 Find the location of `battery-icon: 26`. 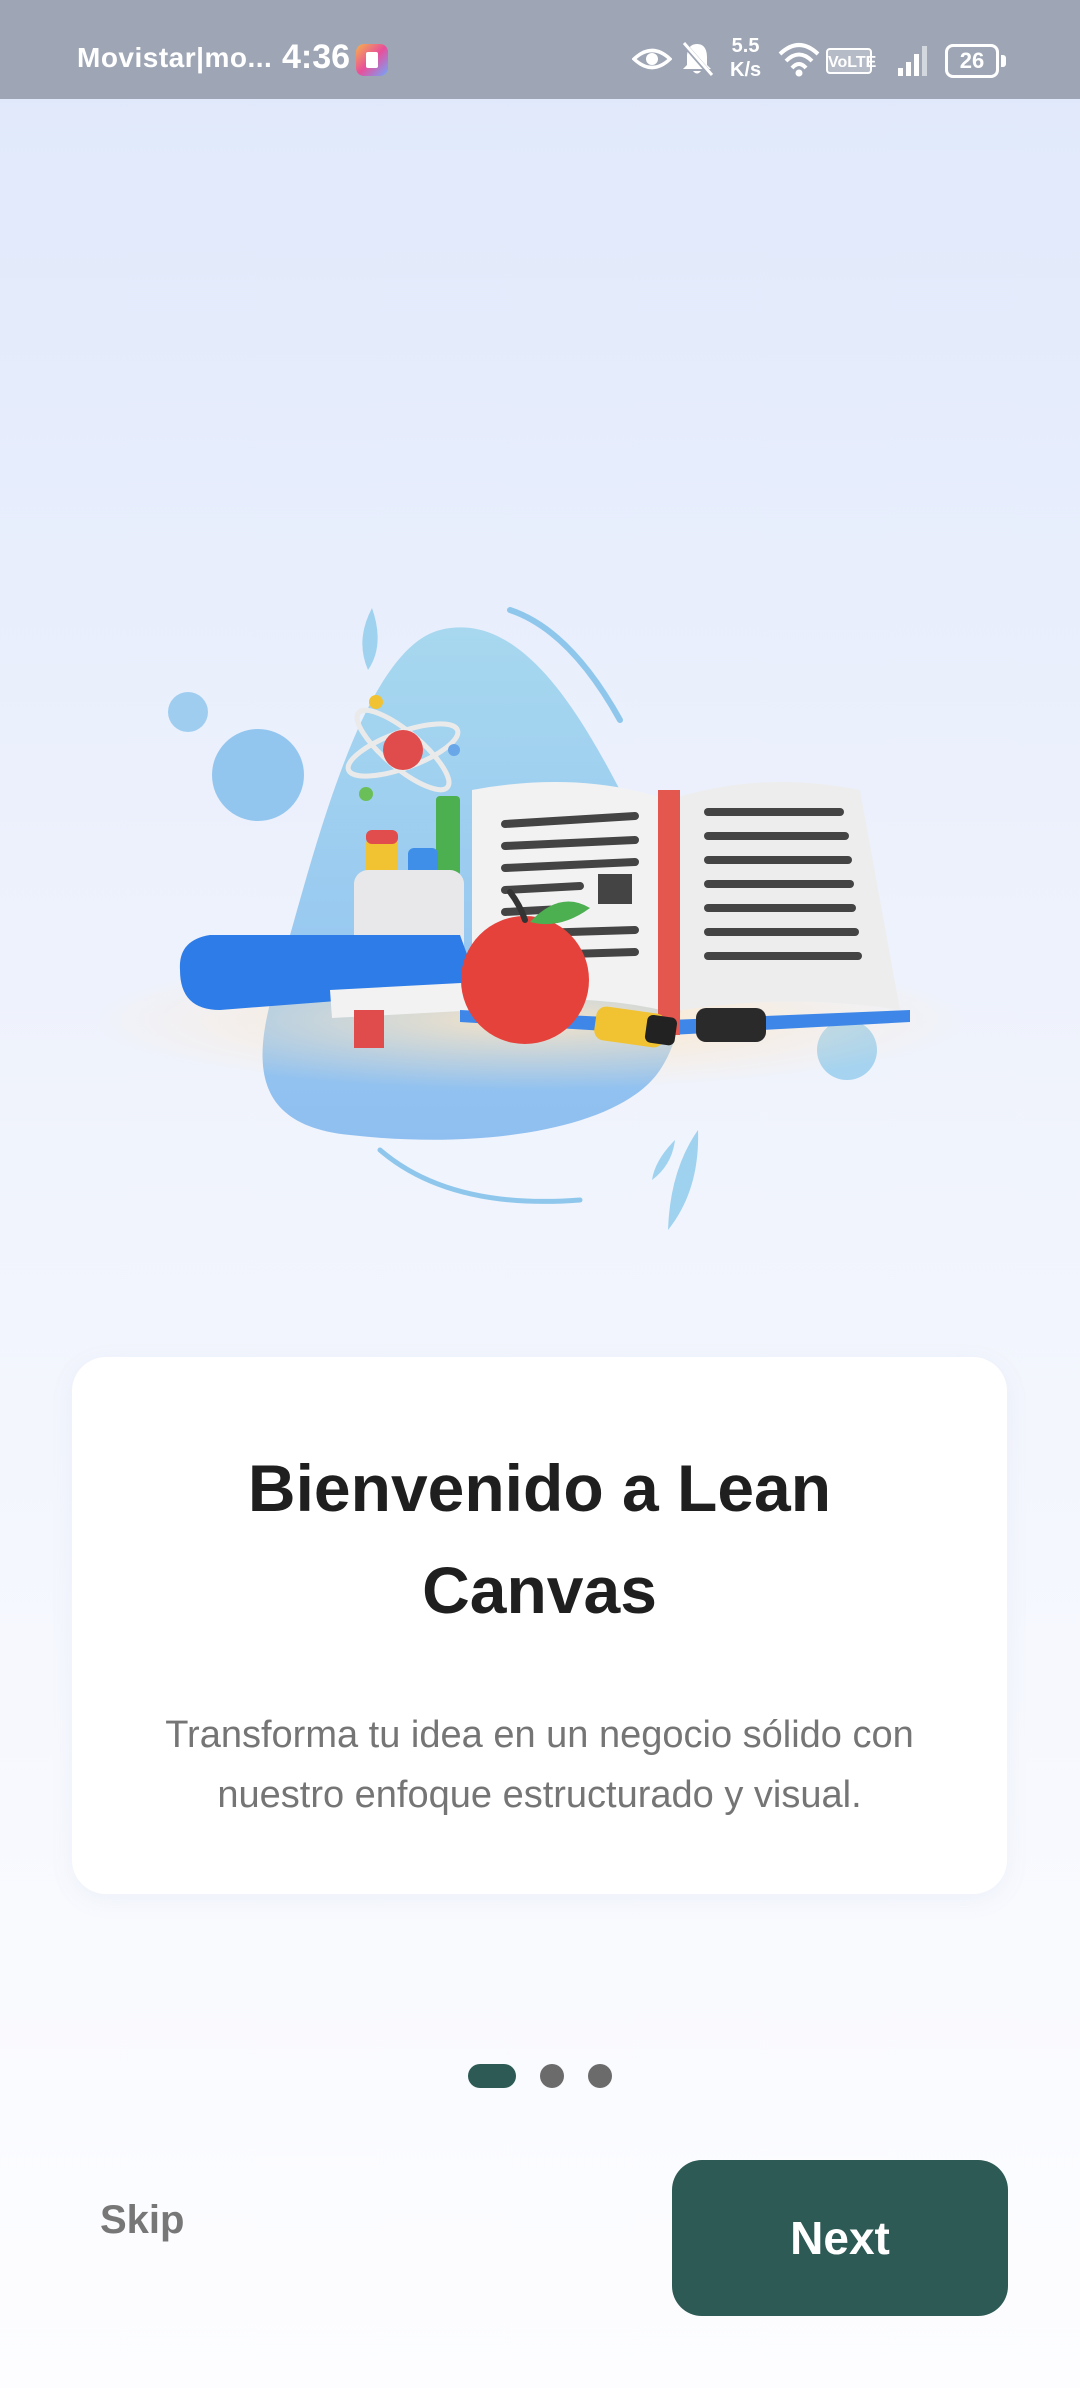

battery-icon: 26 is located at coordinates (975, 61).